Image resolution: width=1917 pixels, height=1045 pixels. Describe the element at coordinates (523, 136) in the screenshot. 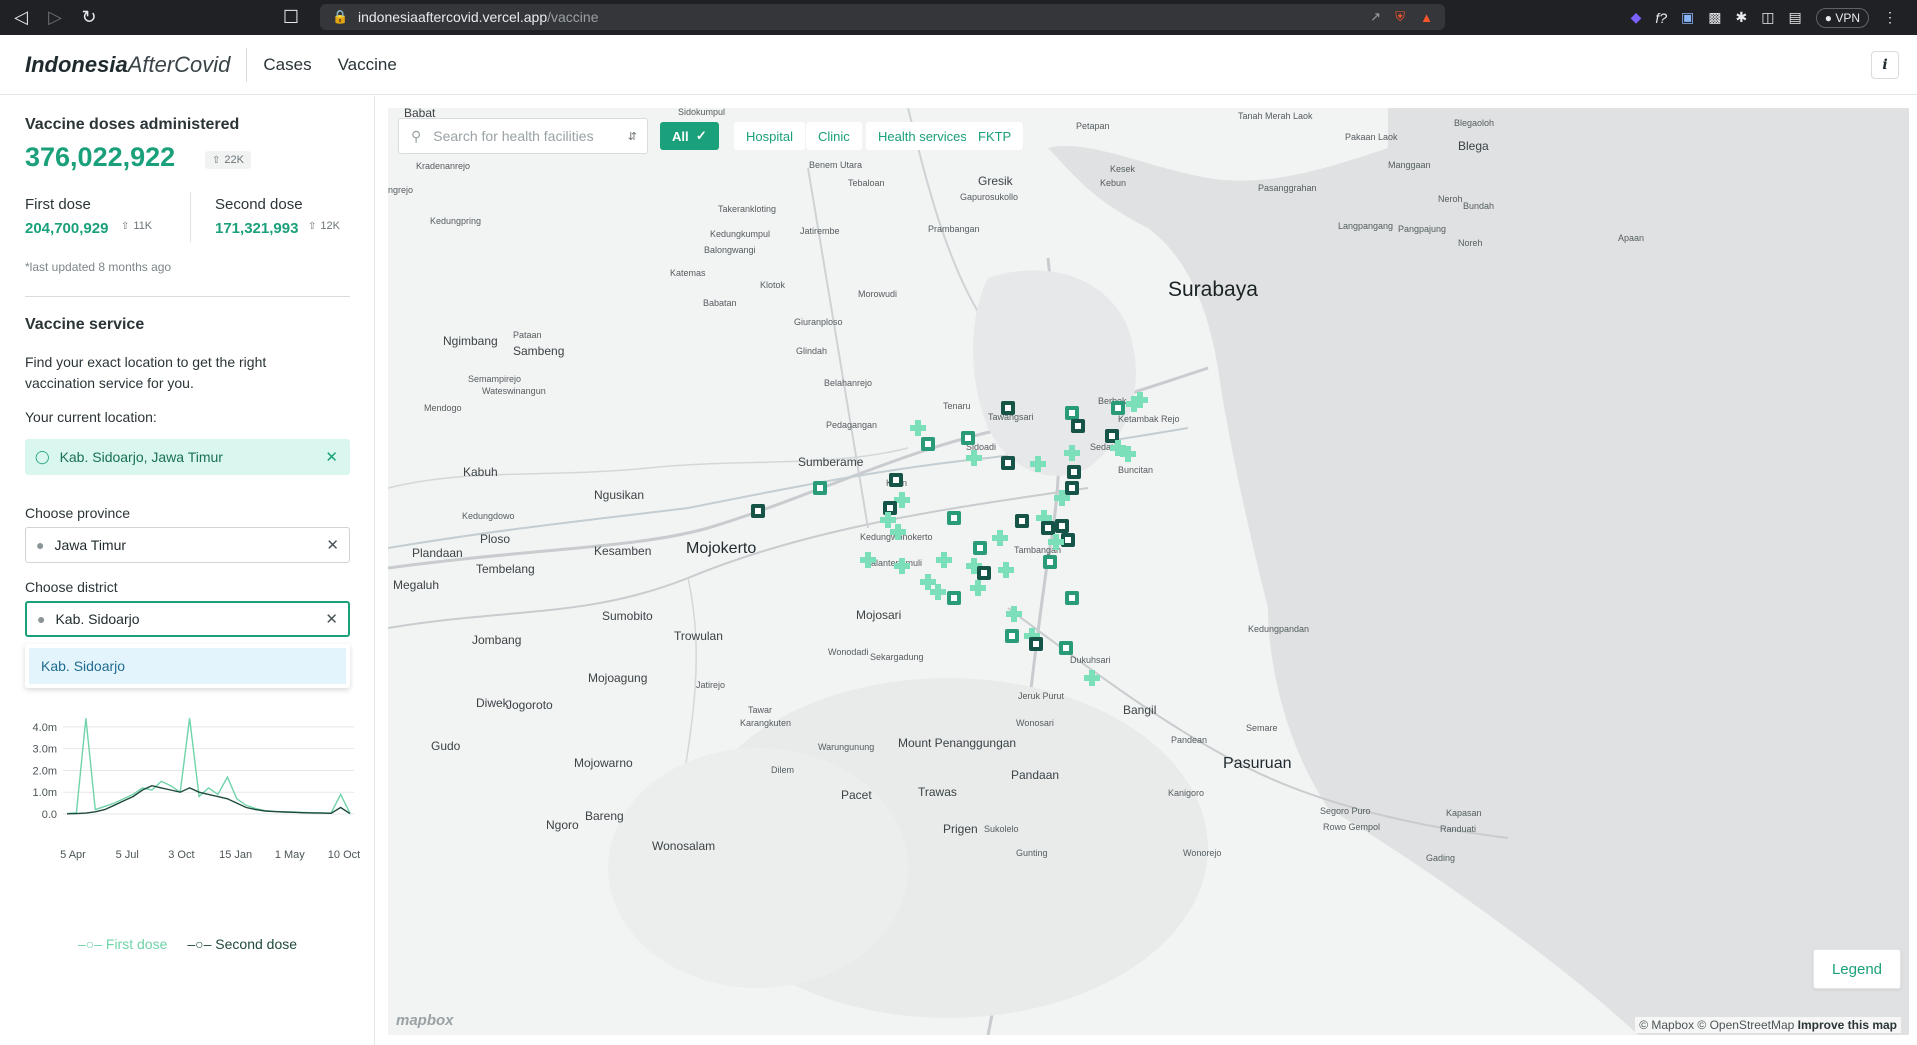

I see `facility-search-input: ⚲ Search for health facilities ⇵` at that location.